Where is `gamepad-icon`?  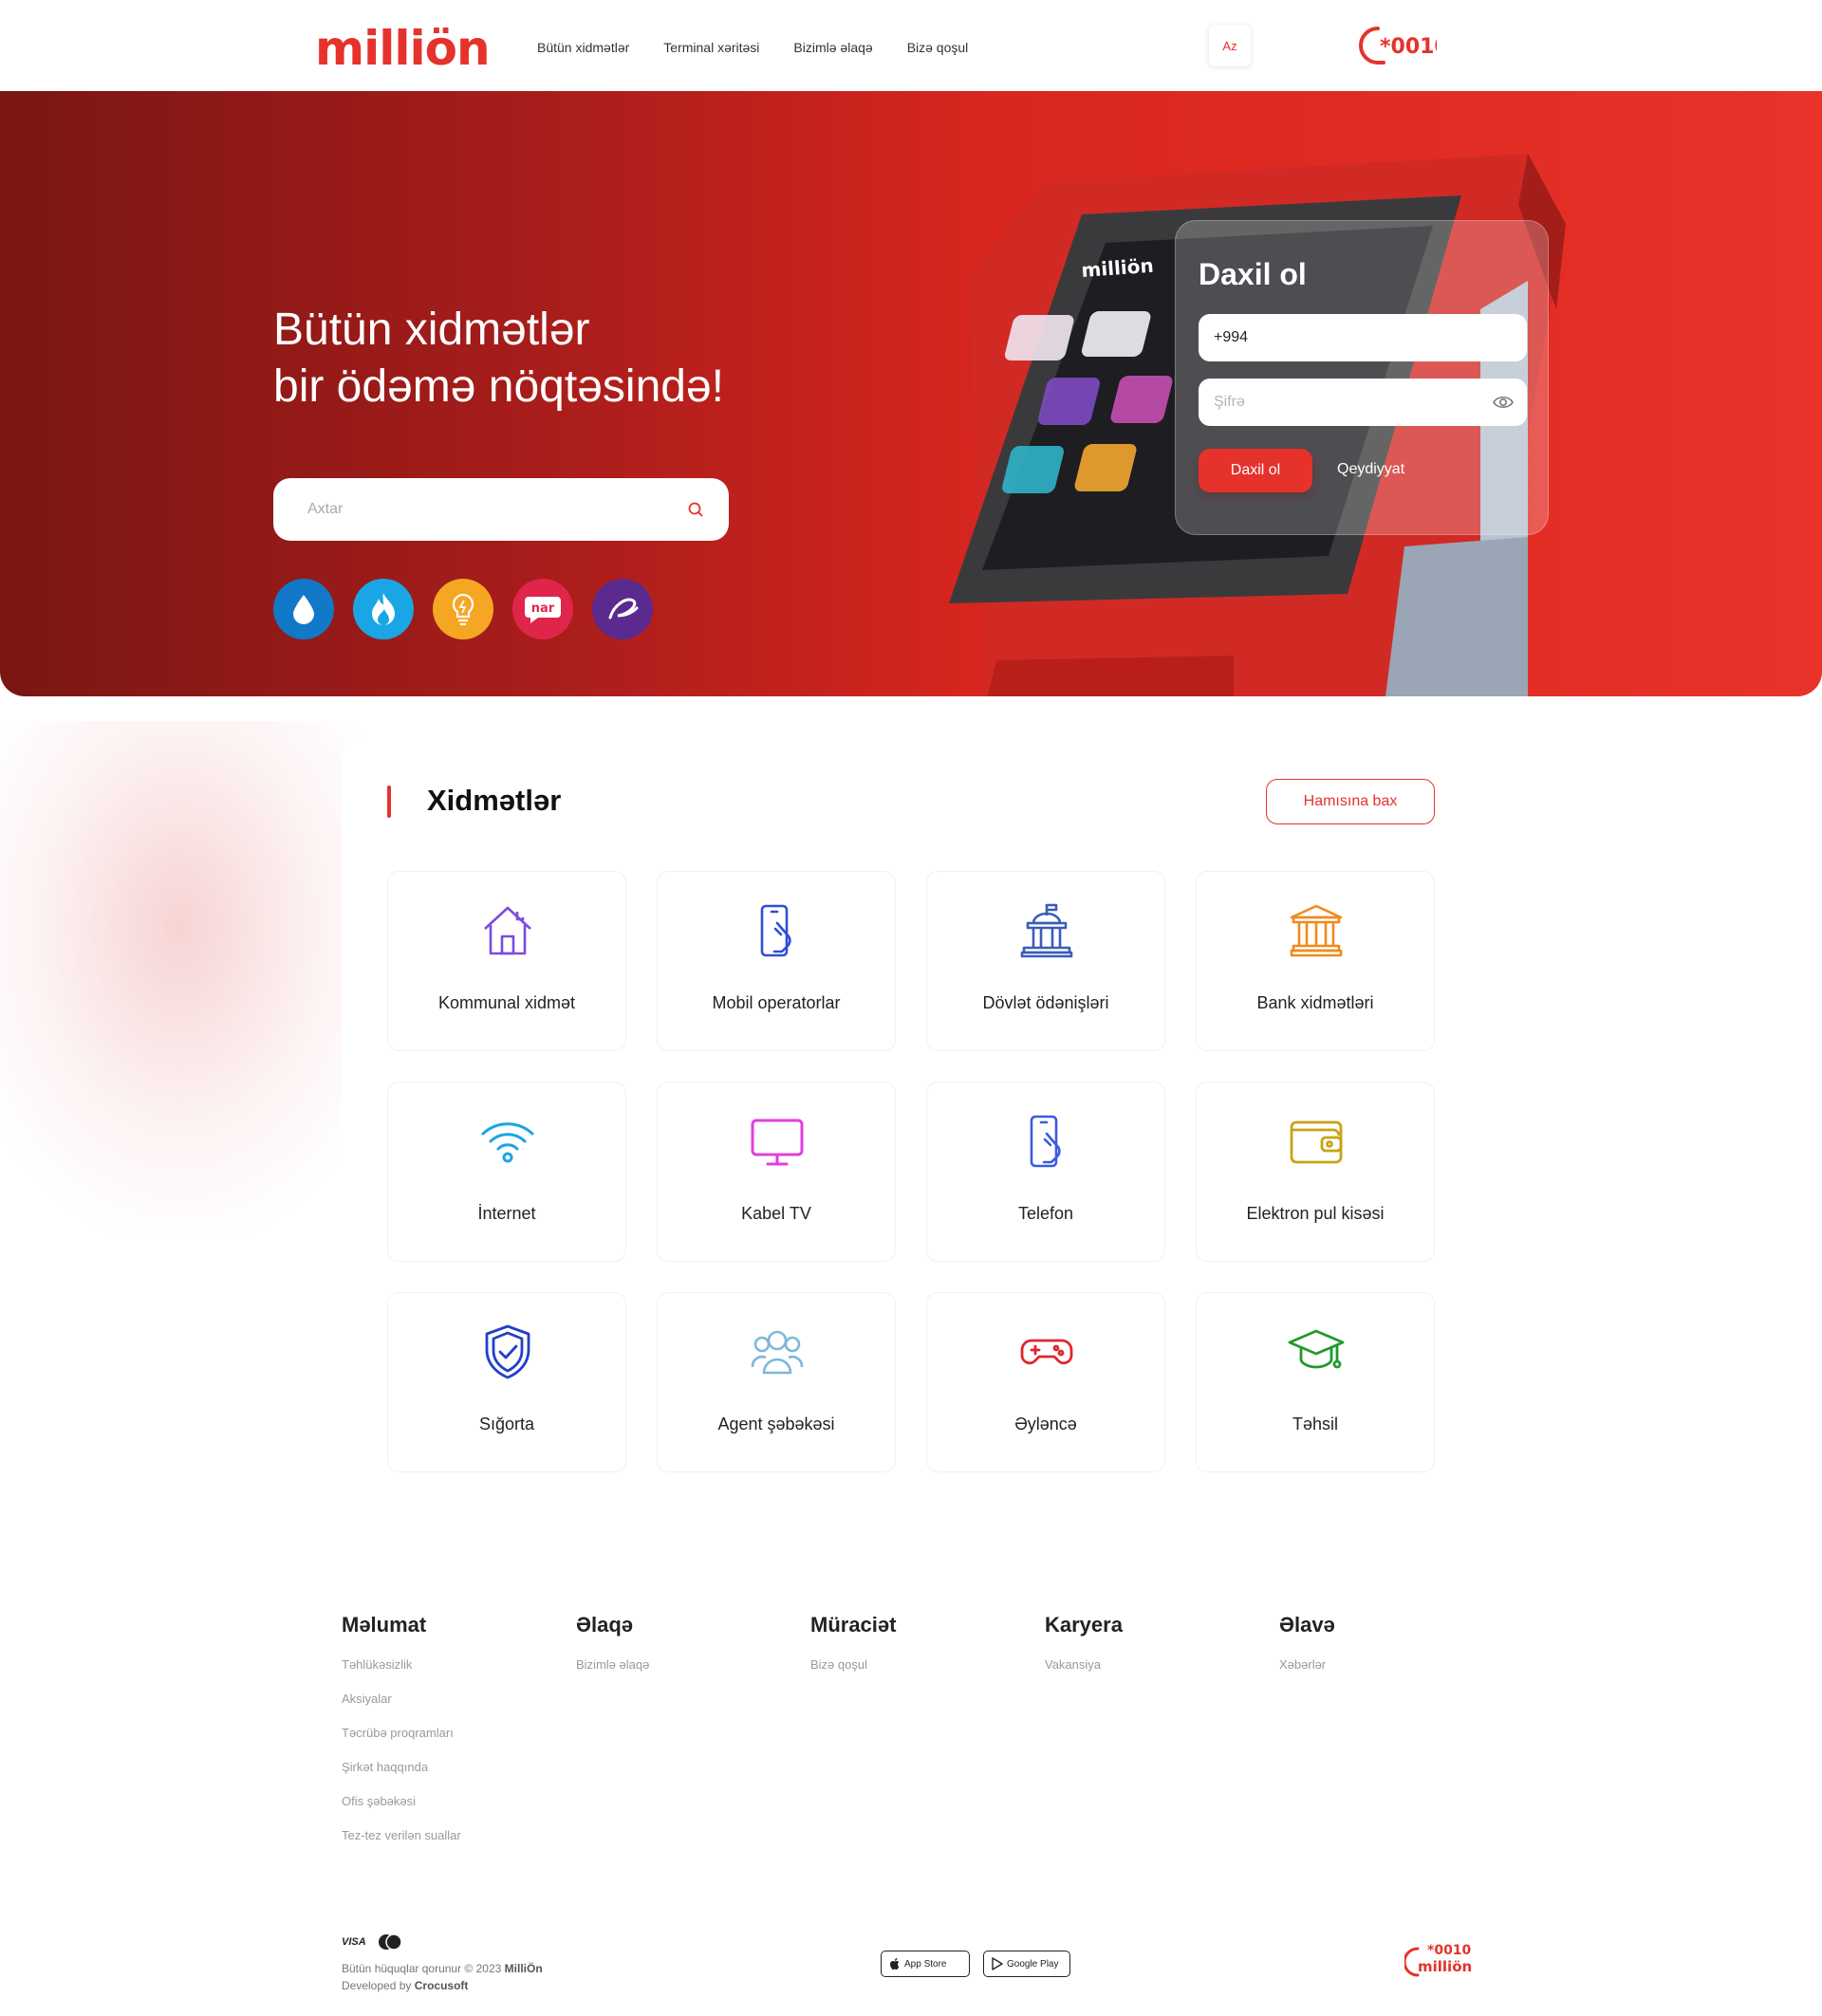
gamepad-icon is located at coordinates (1046, 1352).